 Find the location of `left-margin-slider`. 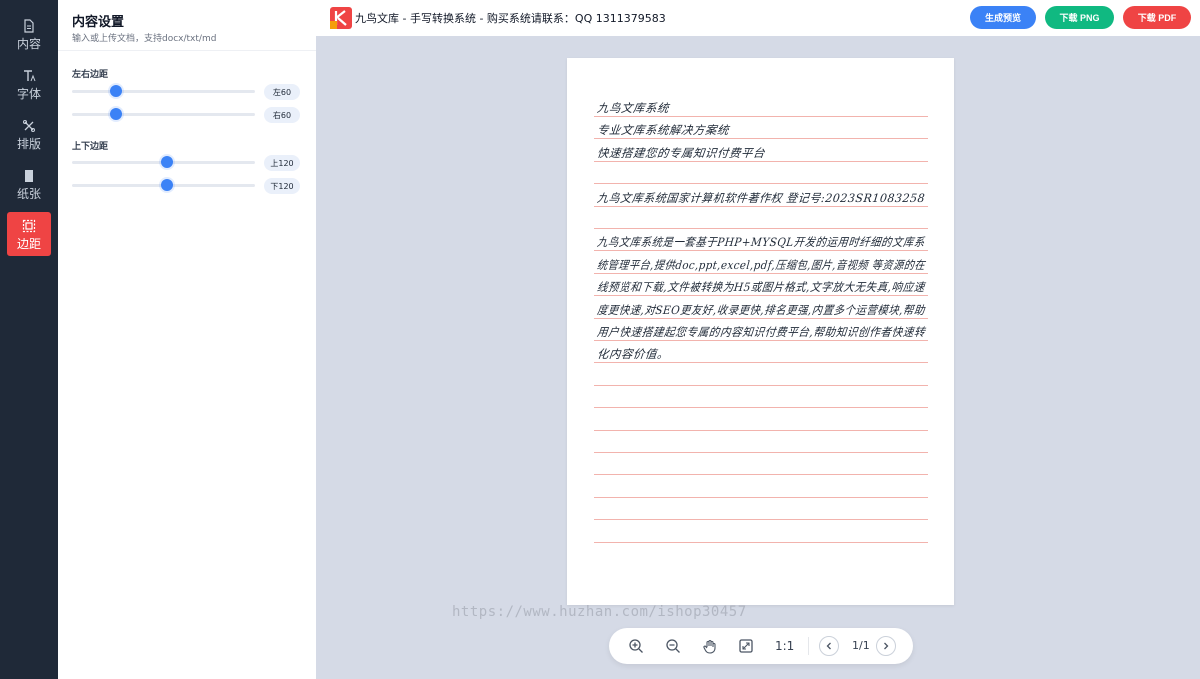

left-margin-slider is located at coordinates (163, 91).